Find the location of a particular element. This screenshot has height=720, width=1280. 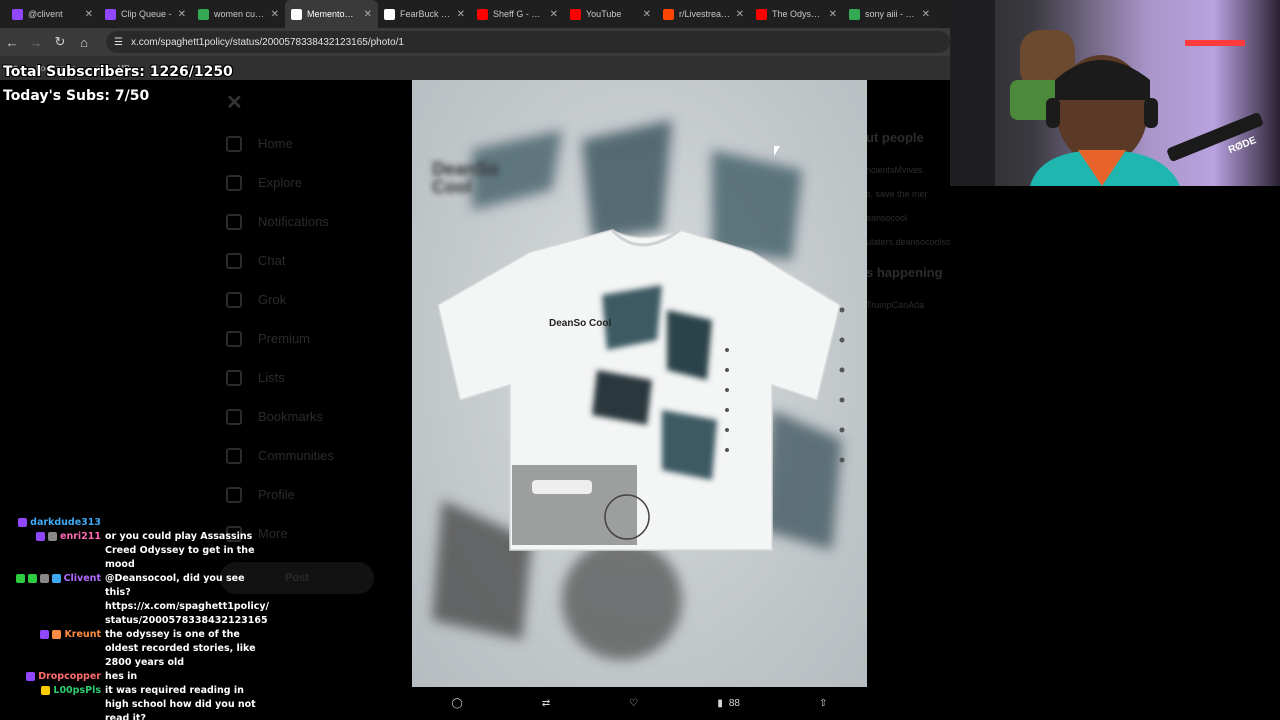

repost-icon: ⇄ is located at coordinates (546, 703).